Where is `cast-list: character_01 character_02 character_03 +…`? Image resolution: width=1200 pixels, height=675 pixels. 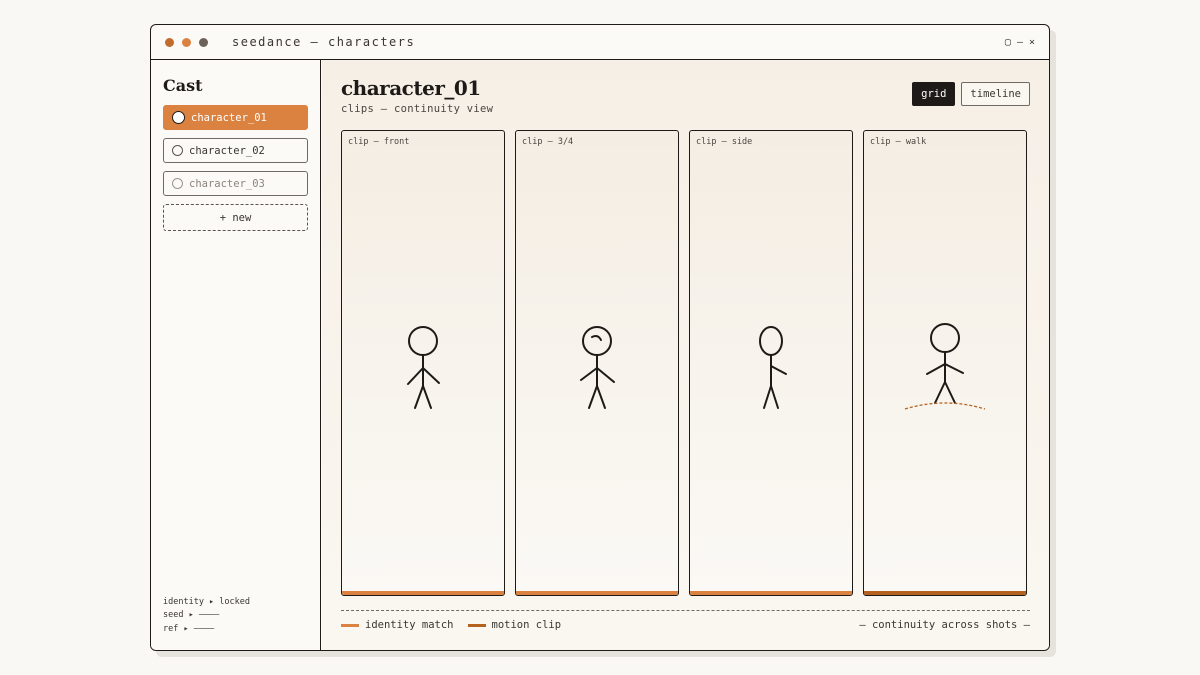
cast-list: character_01 character_02 character_03 +… is located at coordinates (235, 168).